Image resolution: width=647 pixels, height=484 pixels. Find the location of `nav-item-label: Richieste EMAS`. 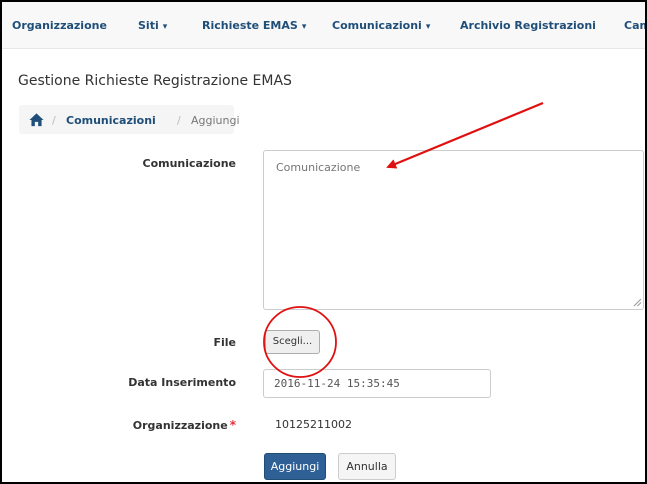

nav-item-label: Richieste EMAS is located at coordinates (250, 25).